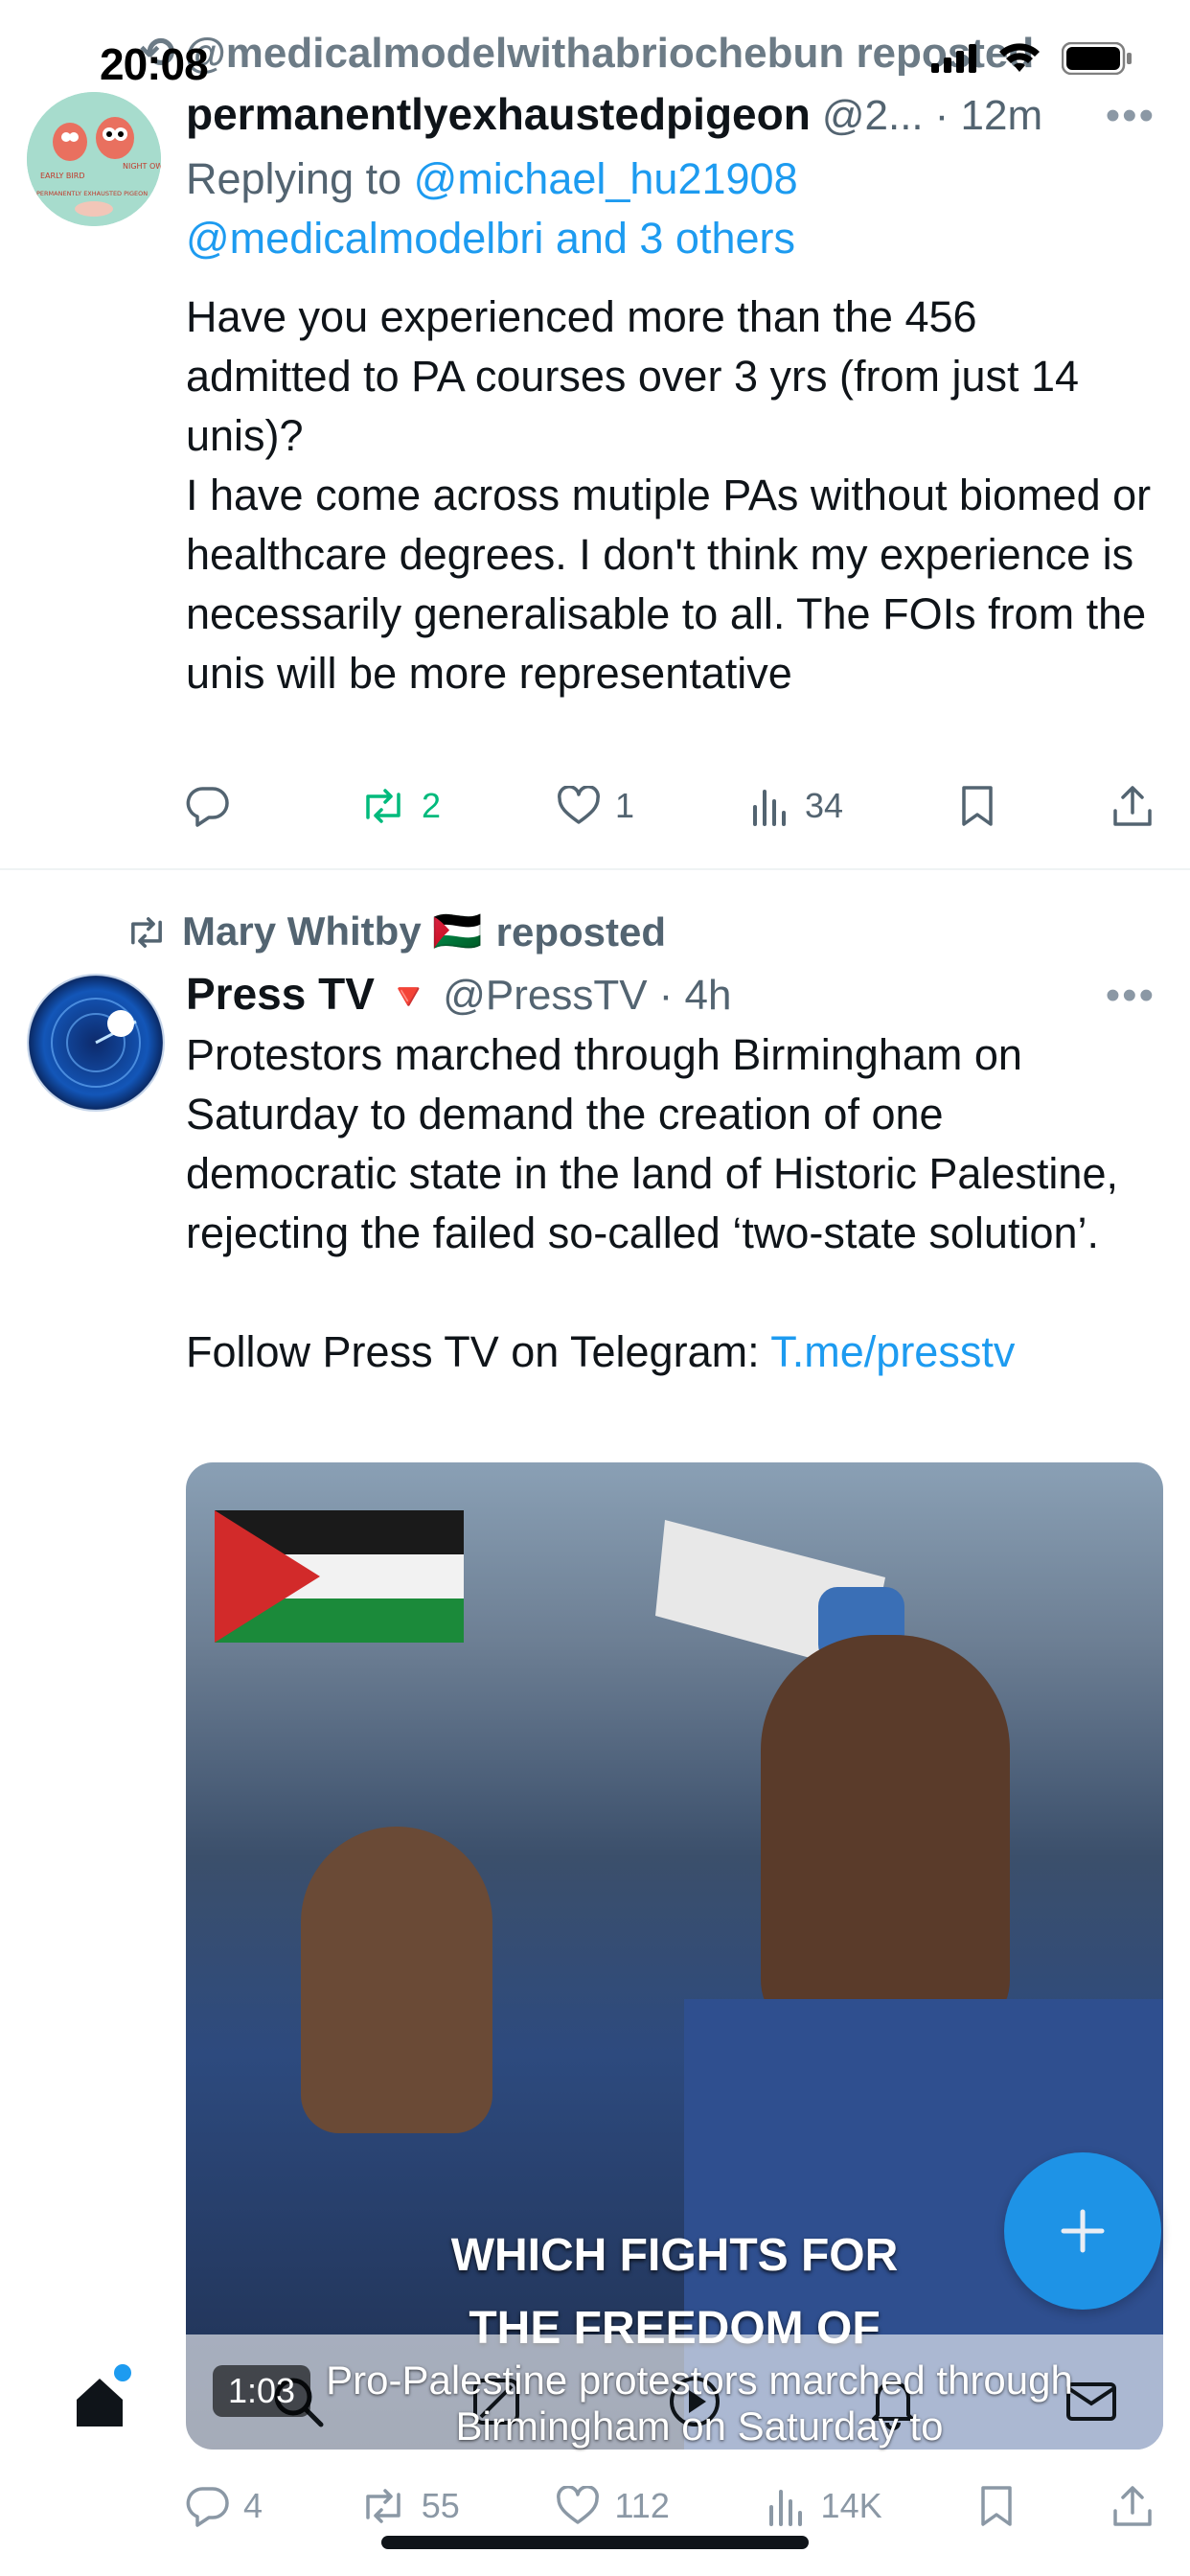  I want to click on wifi-icon, so click(1019, 57).